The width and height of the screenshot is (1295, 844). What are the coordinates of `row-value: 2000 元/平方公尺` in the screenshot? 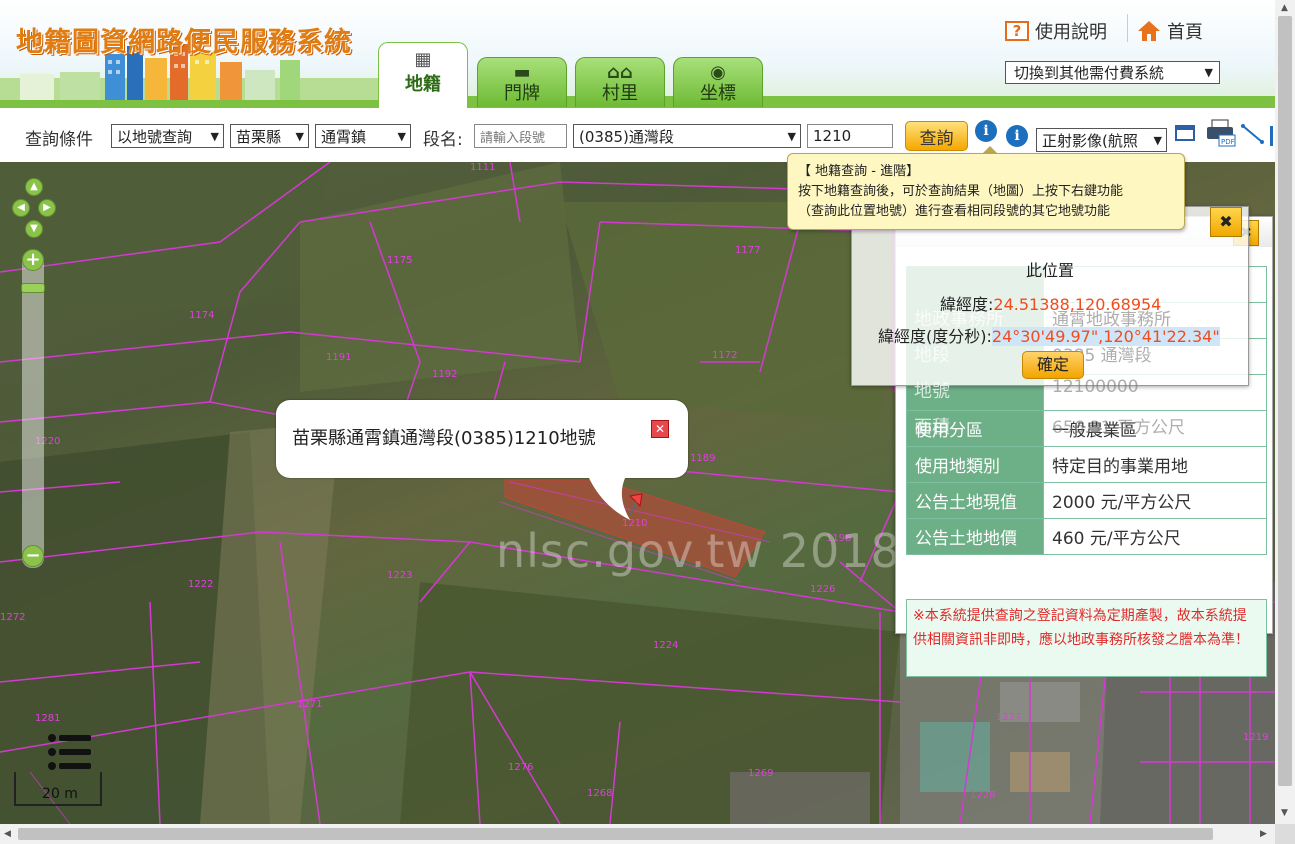 It's located at (1155, 500).